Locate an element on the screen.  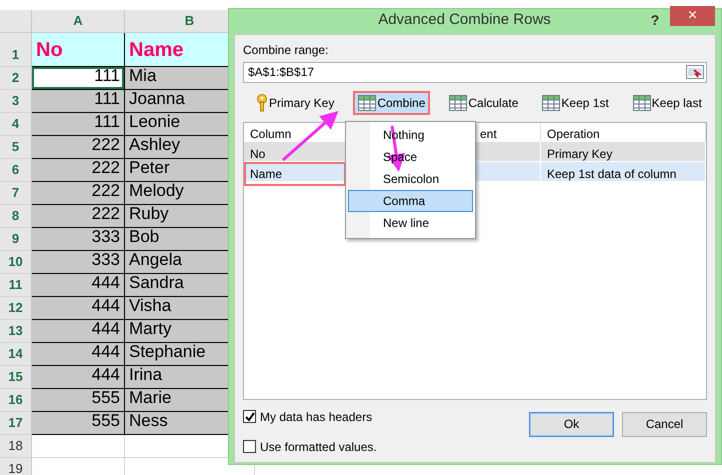
checkbox-label: Use formatted values. is located at coordinates (318, 447).